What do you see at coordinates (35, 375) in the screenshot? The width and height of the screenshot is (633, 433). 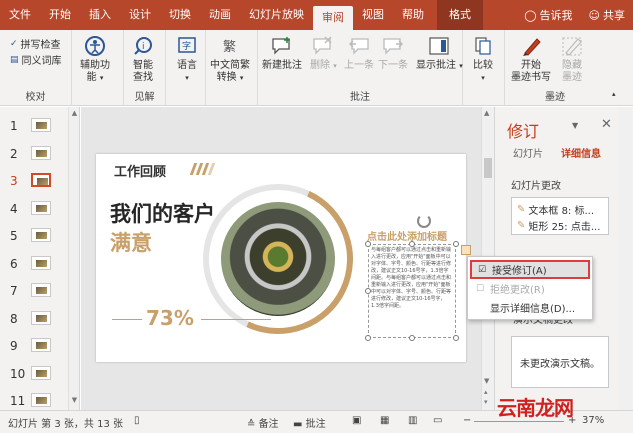 I see `slide-thumbnail: 10` at bounding box center [35, 375].